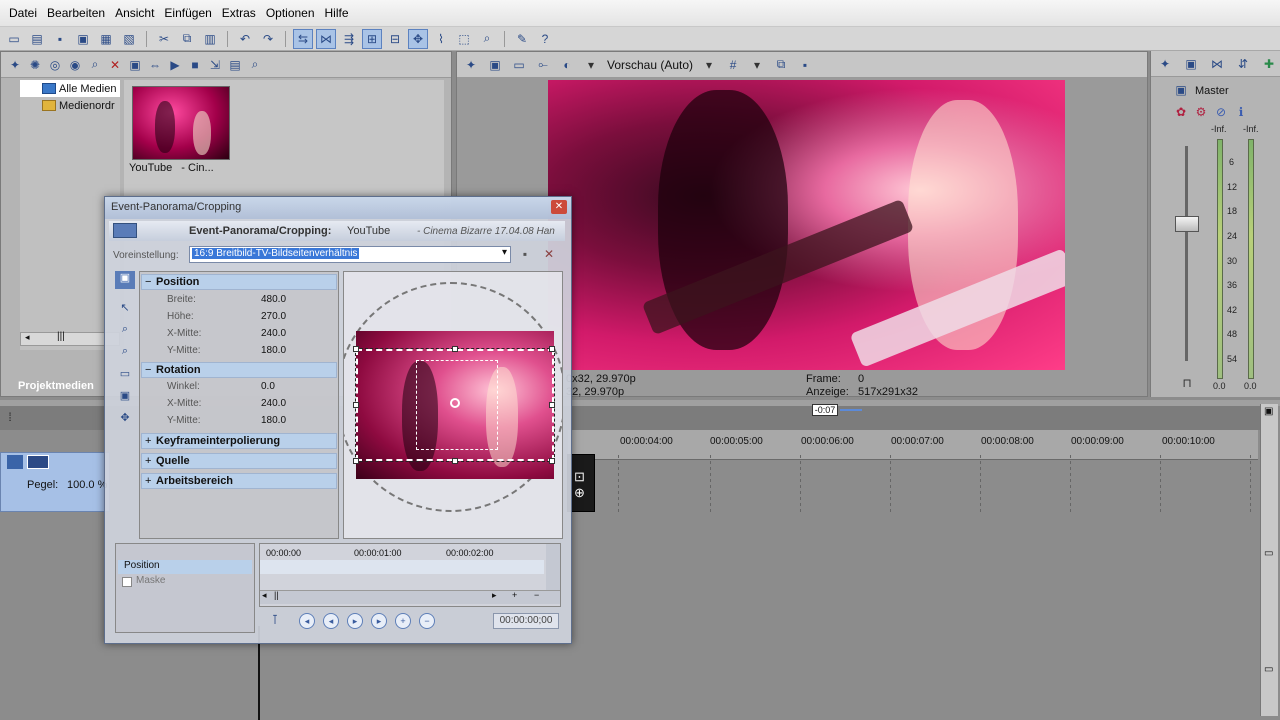  Describe the element at coordinates (268, 39) in the screenshot. I see `redo-icon: ↷` at that location.